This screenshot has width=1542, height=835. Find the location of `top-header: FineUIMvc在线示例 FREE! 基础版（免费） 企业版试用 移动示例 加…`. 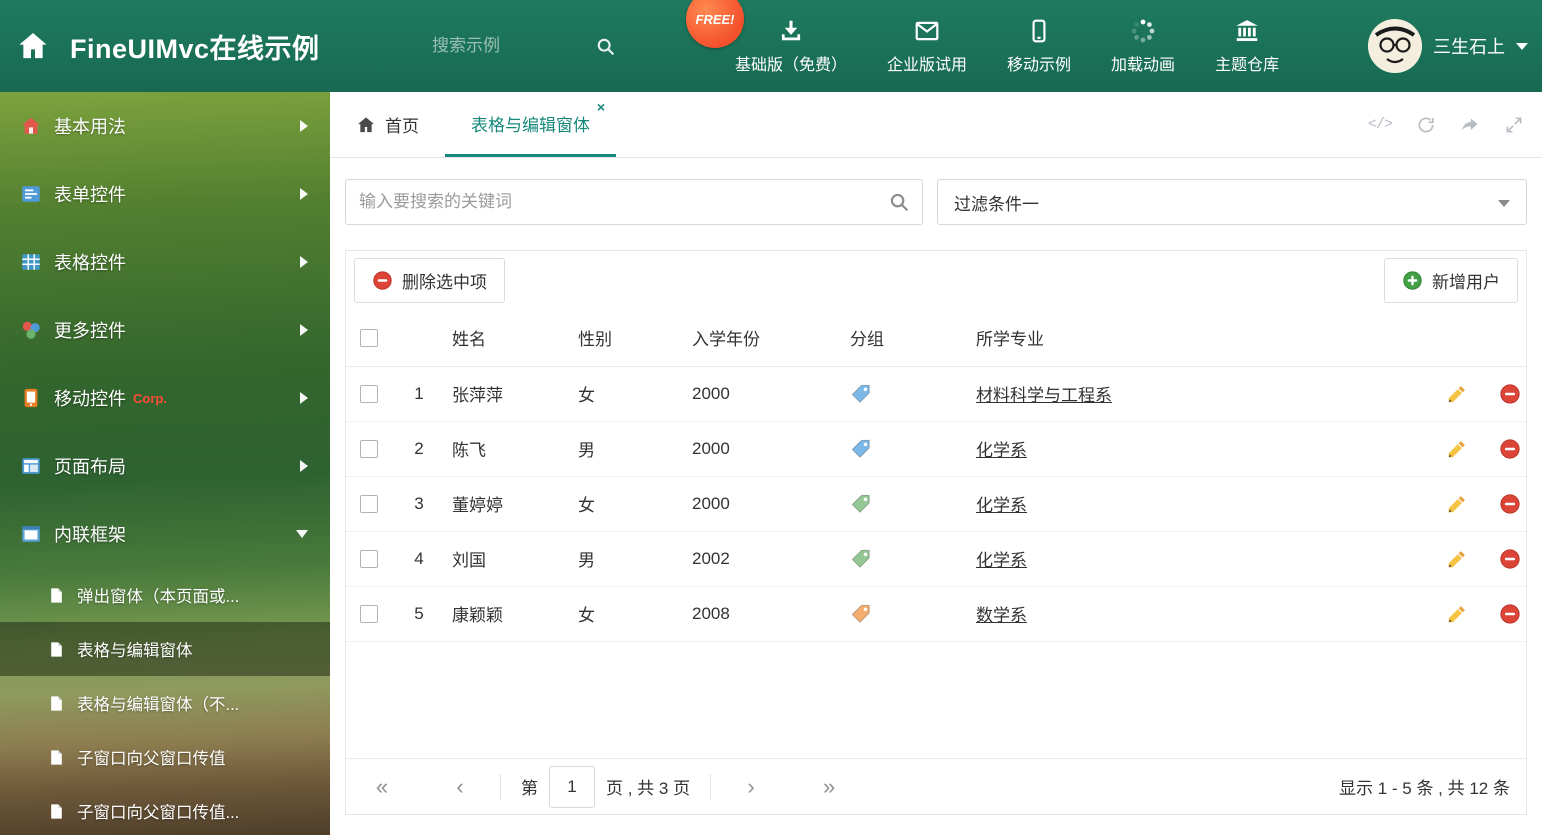

top-header: FineUIMvc在线示例 FREE! 基础版（免费） 企业版试用 移动示例 加… is located at coordinates (771, 46).